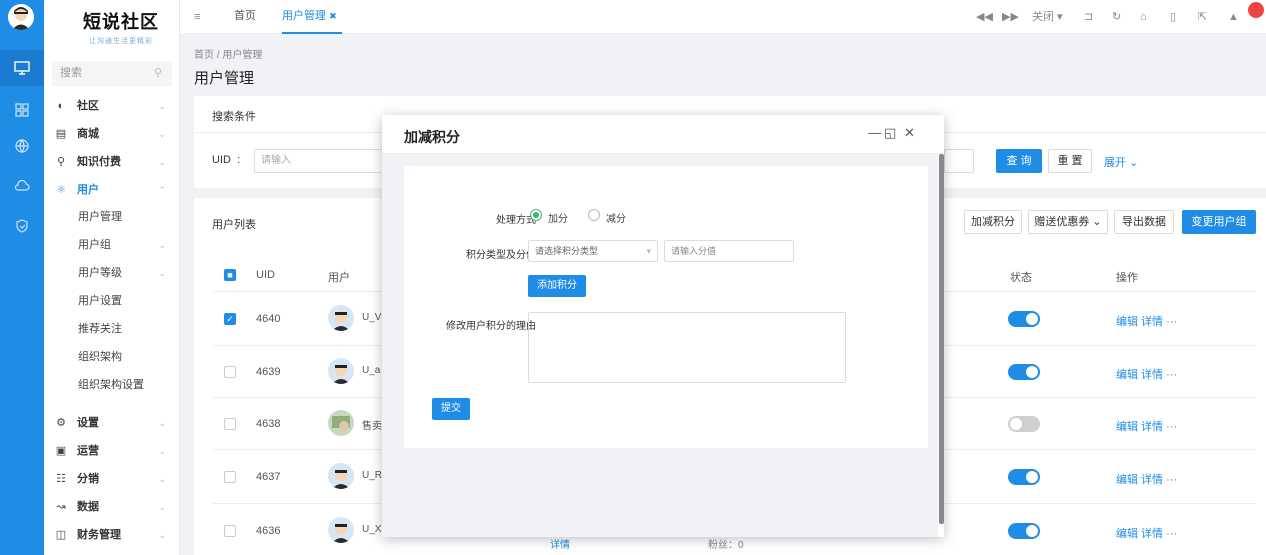 Image resolution: width=1266 pixels, height=555 pixels. Describe the element at coordinates (1070, 161) in the screenshot. I see `reset-button: 重 置` at that location.